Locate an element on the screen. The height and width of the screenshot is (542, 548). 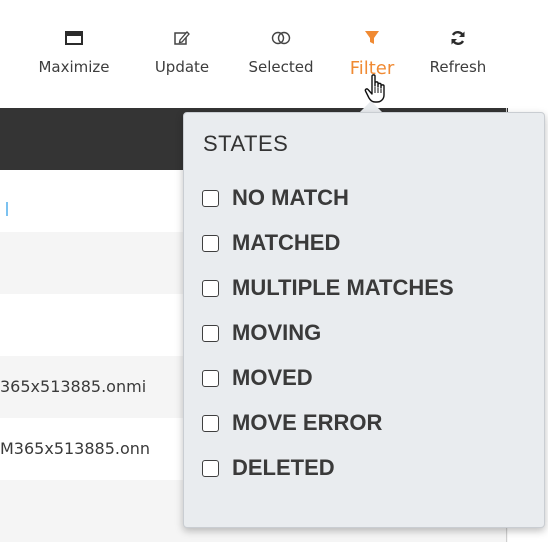
filter-option-multiple-matches: MULTIPLE MATCHES is located at coordinates (328, 288).